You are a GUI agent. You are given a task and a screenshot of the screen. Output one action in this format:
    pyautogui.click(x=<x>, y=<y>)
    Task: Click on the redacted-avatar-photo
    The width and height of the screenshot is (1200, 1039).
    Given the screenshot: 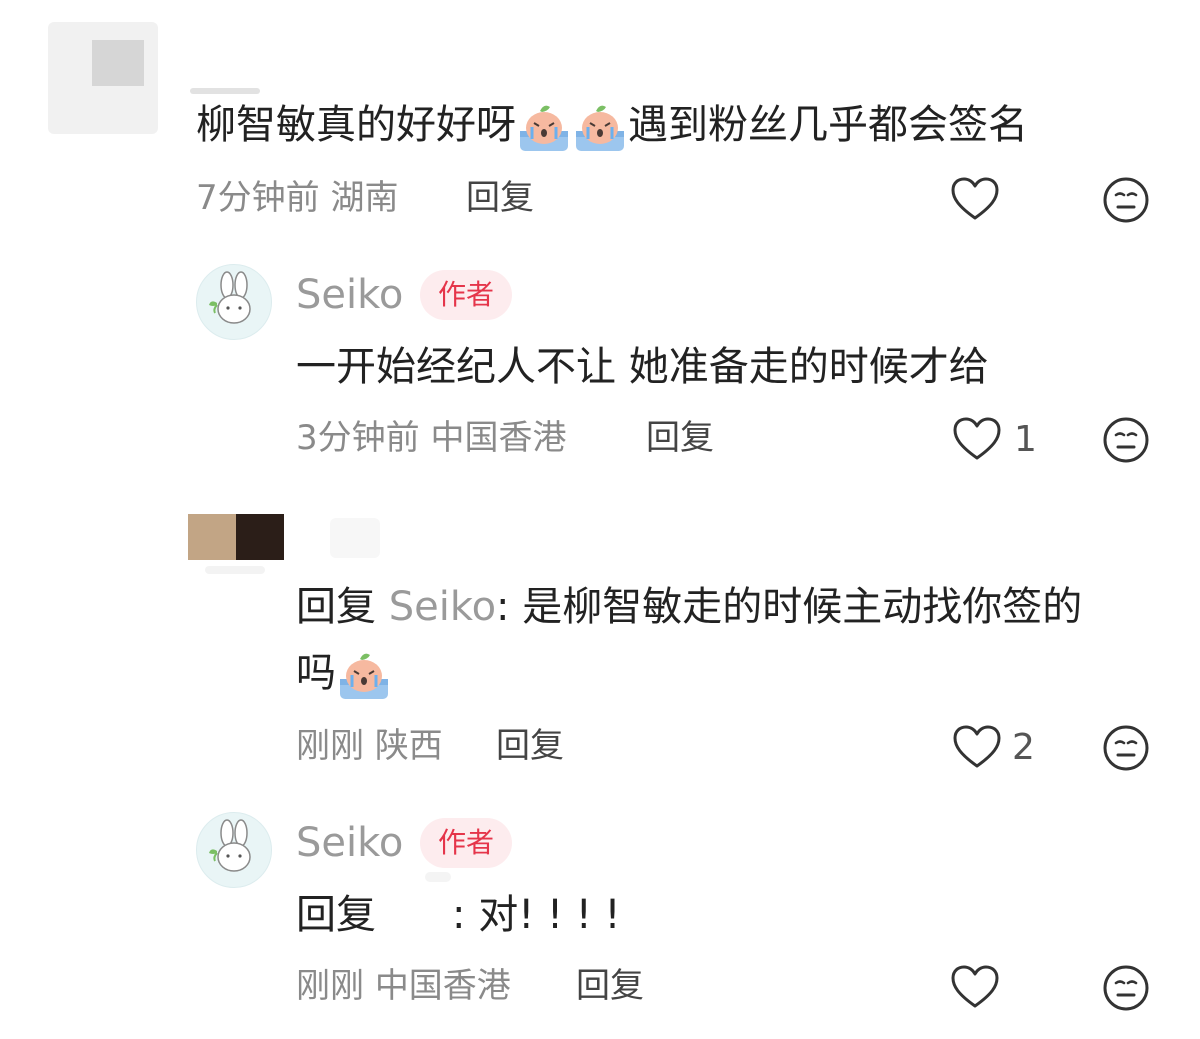 What is the action you would take?
    pyautogui.click(x=236, y=537)
    